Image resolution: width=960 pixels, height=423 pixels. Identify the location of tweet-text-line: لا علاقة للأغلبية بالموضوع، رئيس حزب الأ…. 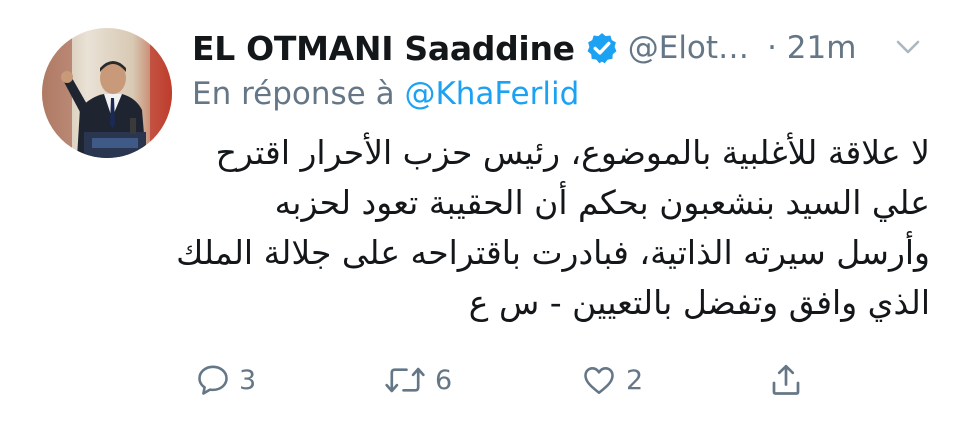
(572, 152).